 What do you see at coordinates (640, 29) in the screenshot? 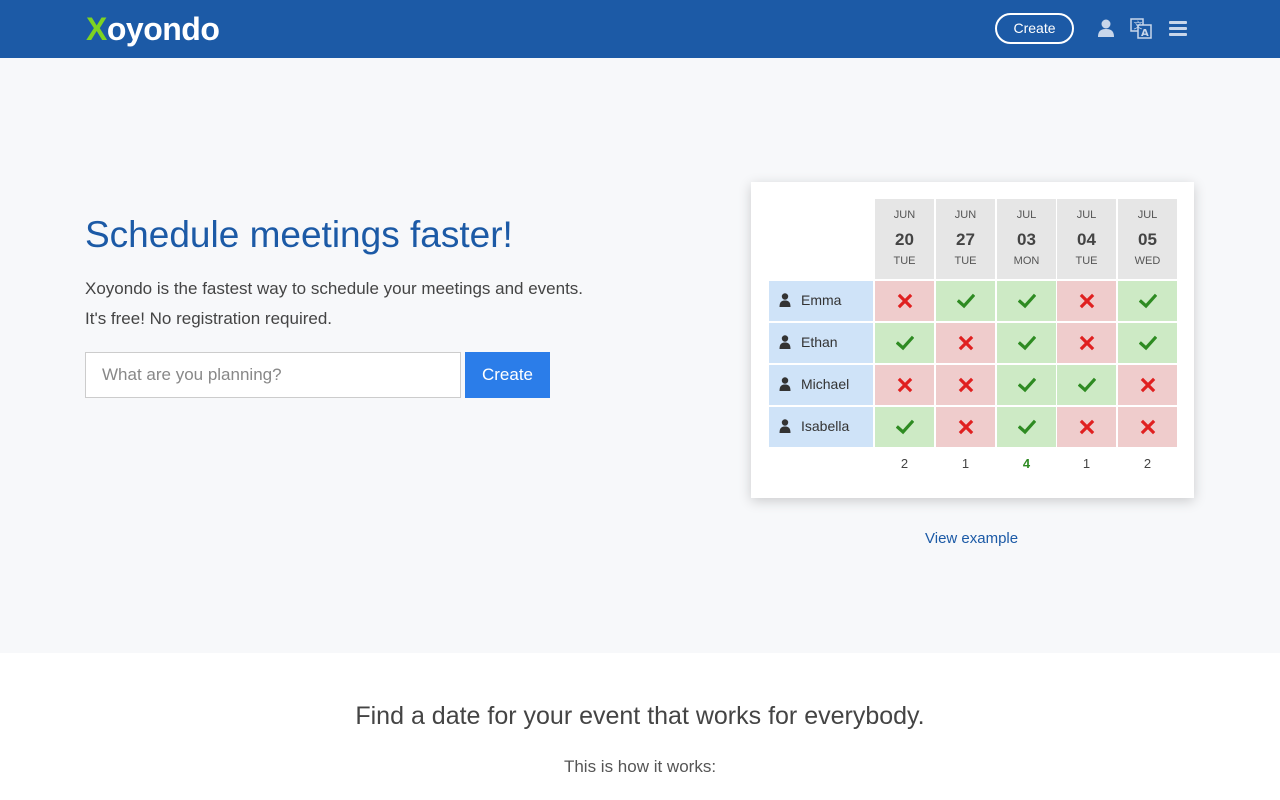
I see `top-navbar: Xoyondo Create 文 A` at bounding box center [640, 29].